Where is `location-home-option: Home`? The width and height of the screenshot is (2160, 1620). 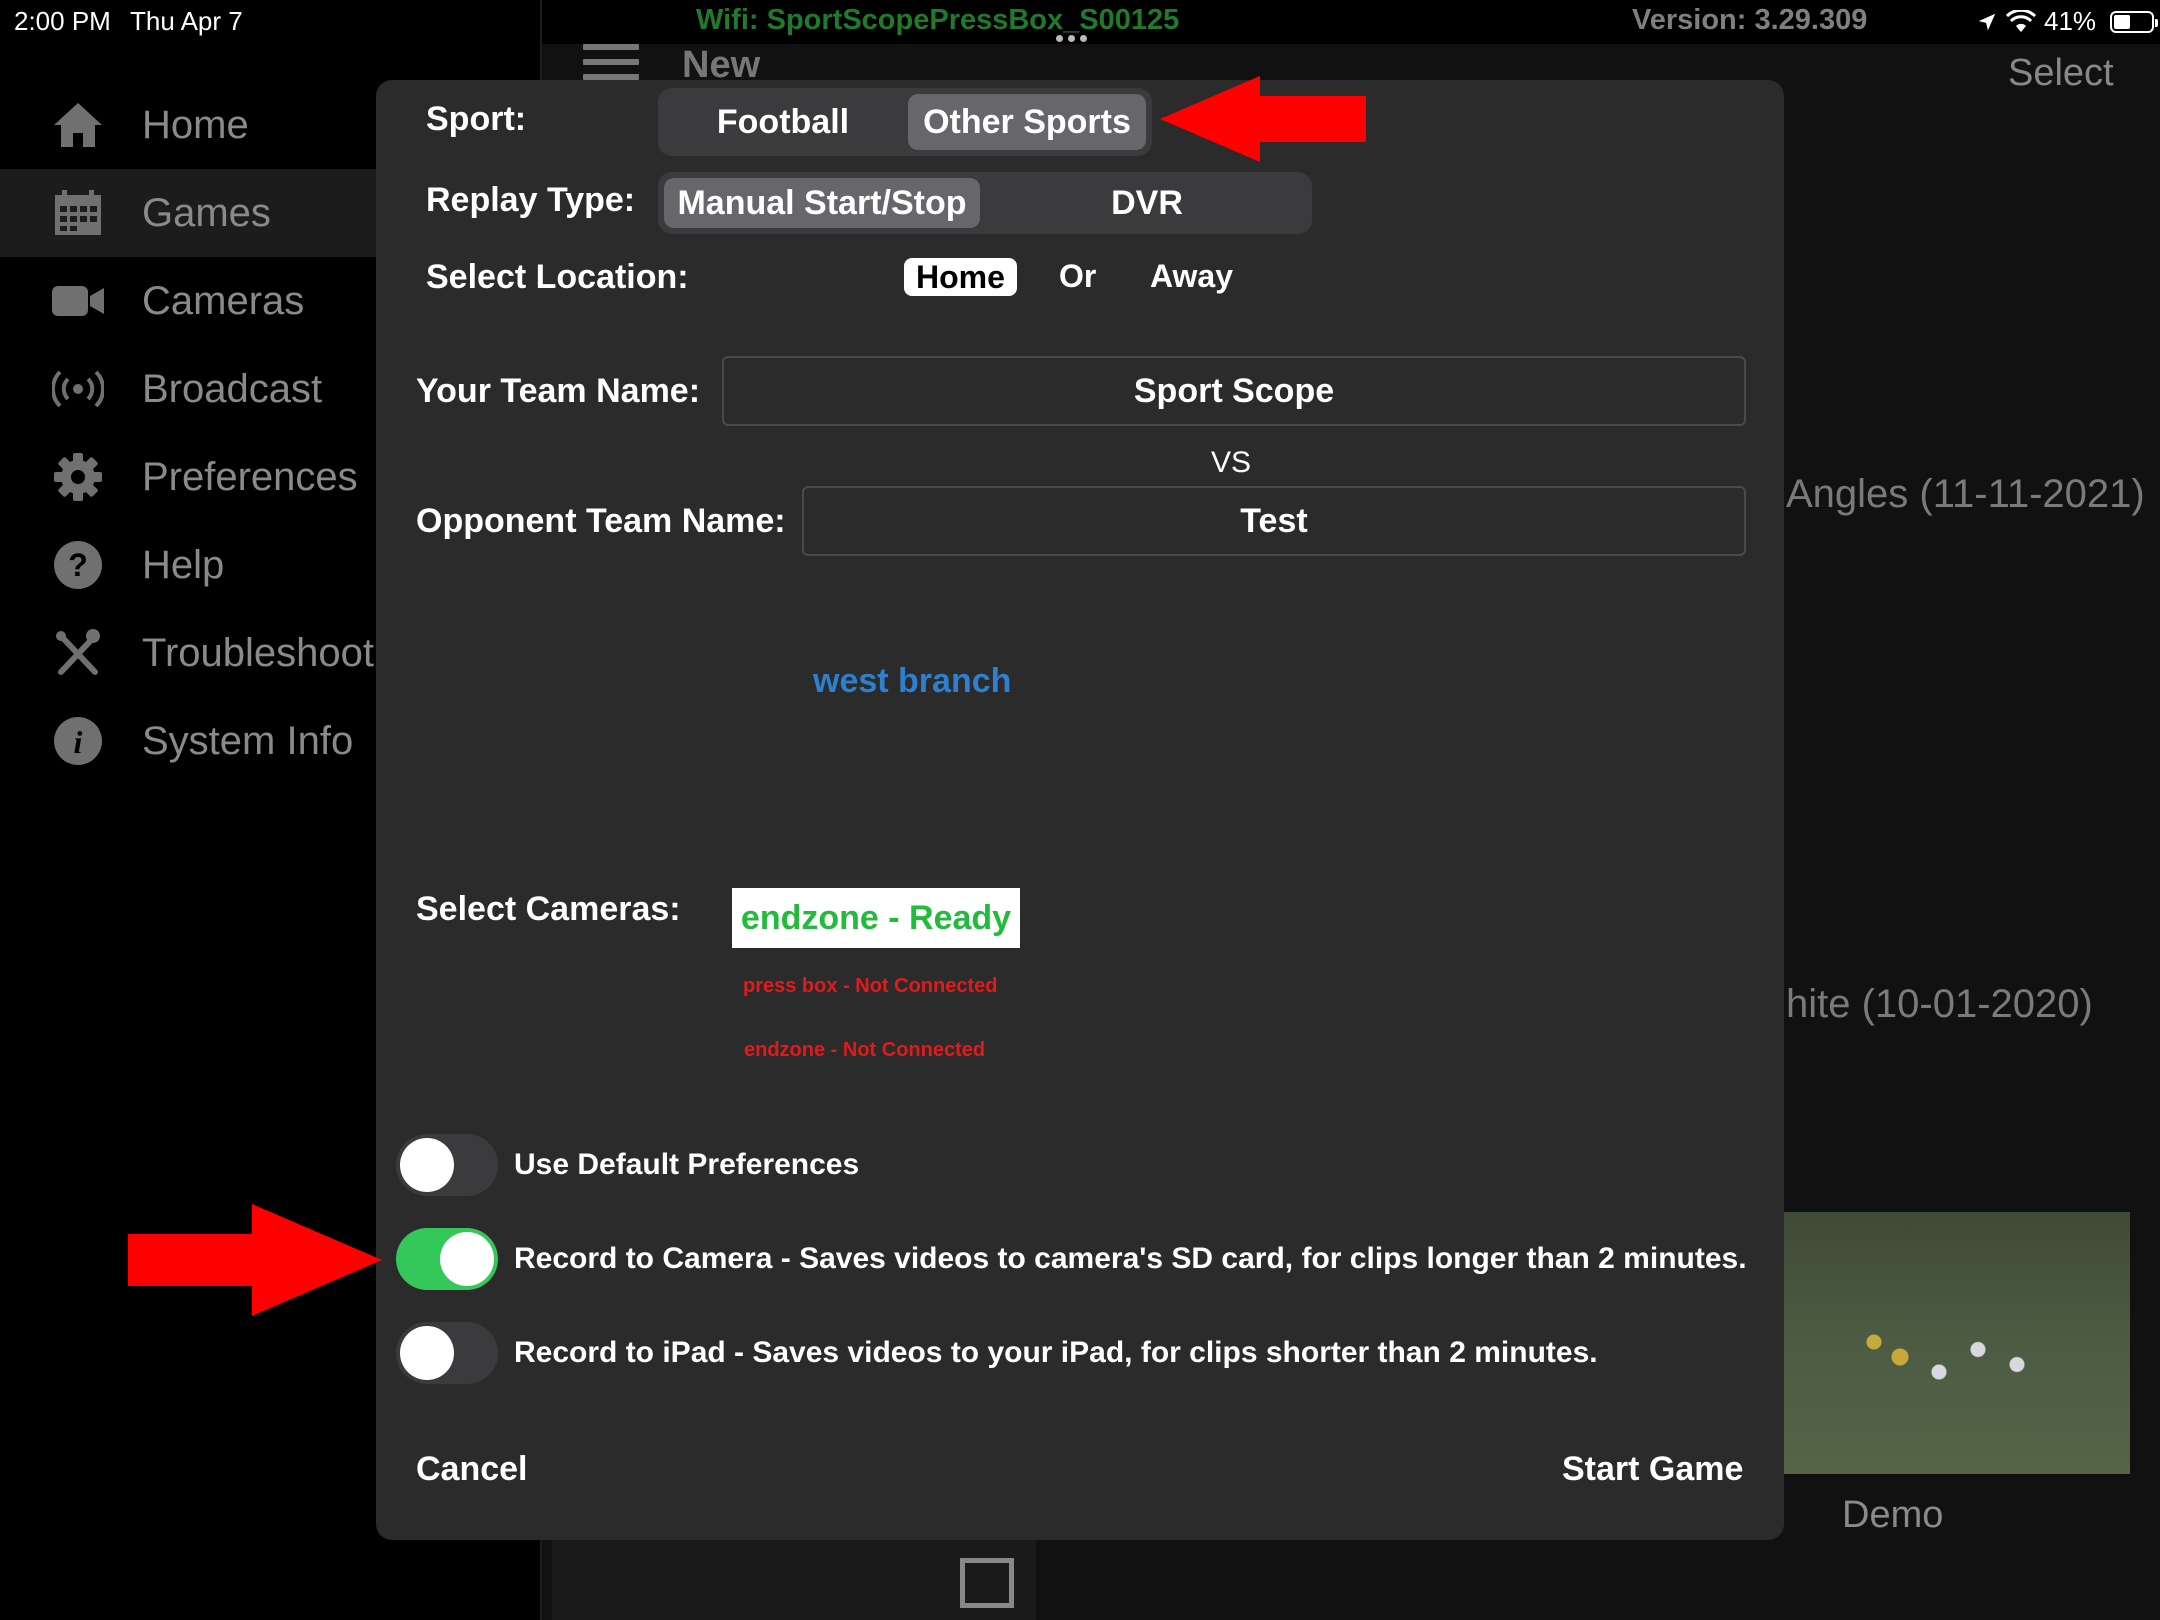 location-home-option: Home is located at coordinates (960, 277).